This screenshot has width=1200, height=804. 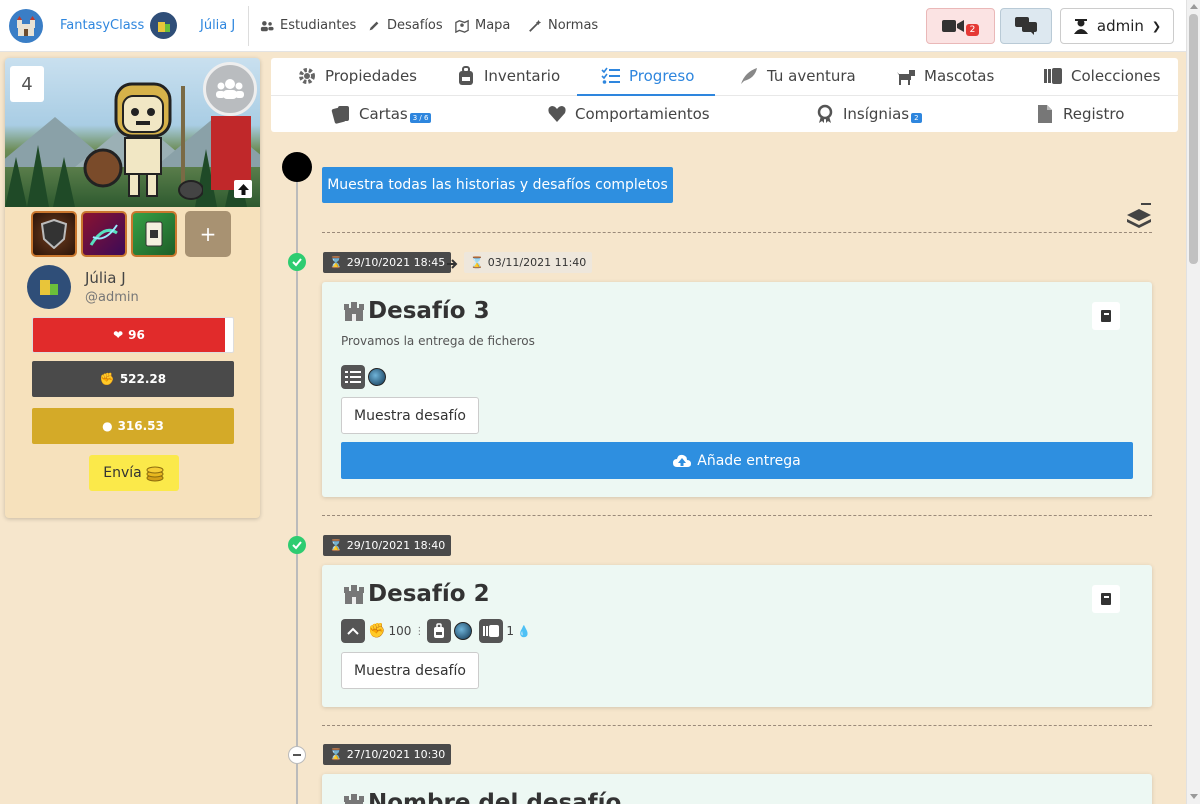 I want to click on player-handle: @admin, so click(x=112, y=297).